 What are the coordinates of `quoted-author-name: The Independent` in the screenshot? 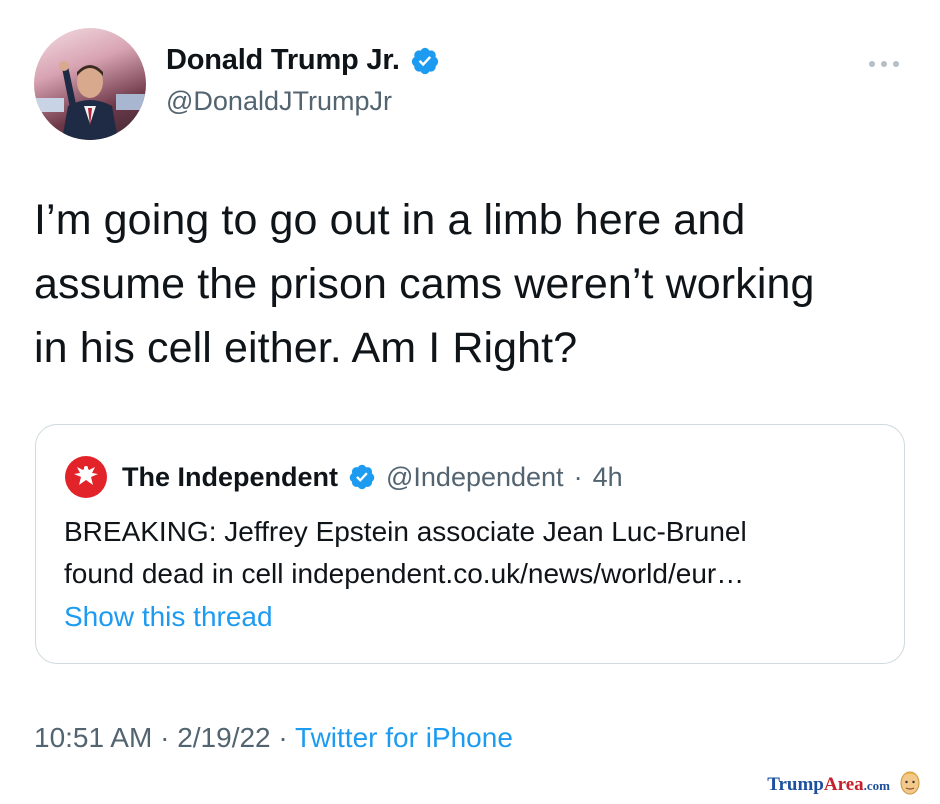 It's located at (230, 477).